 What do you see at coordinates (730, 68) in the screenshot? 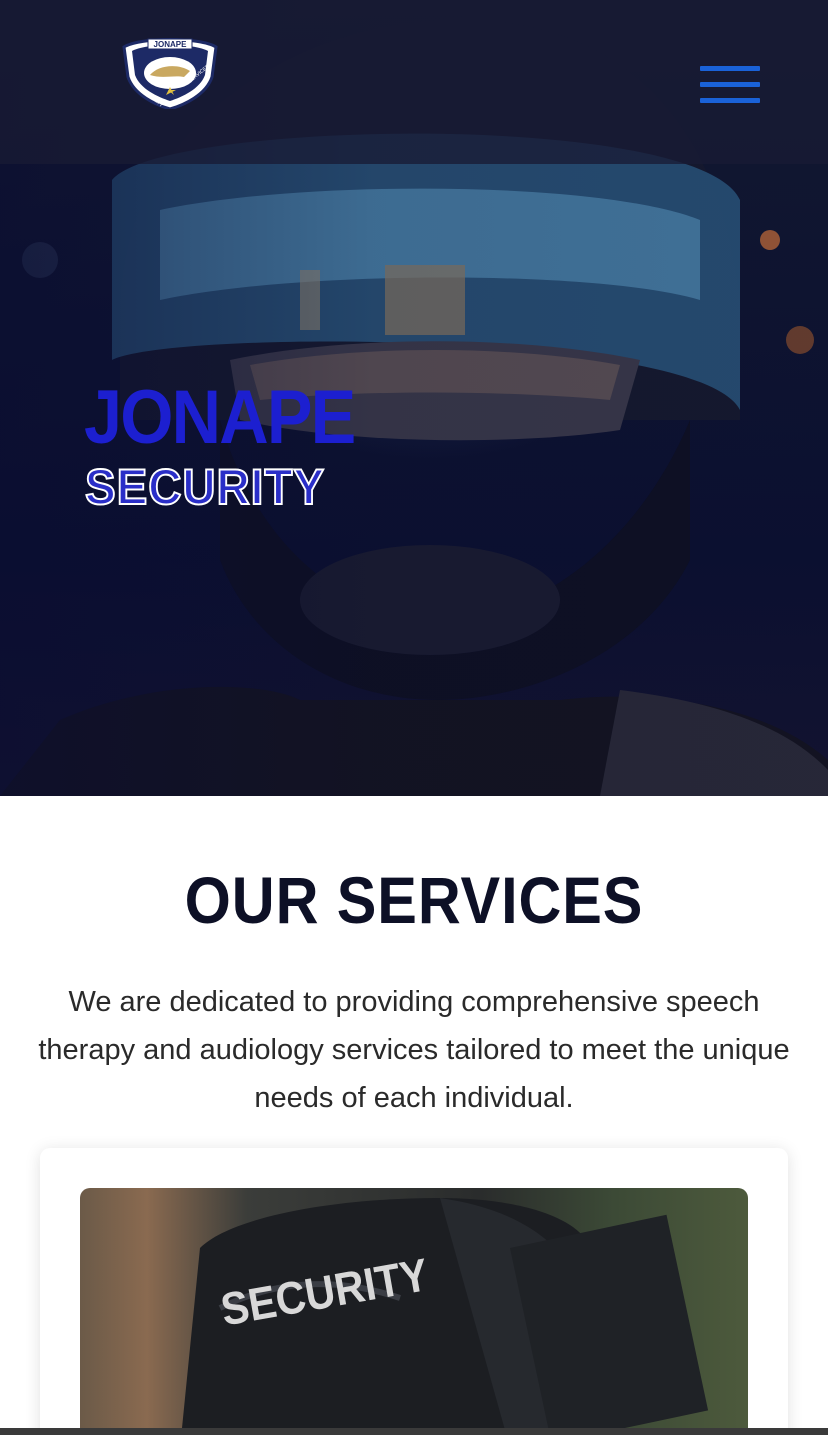
I see `menu-bar-top` at bounding box center [730, 68].